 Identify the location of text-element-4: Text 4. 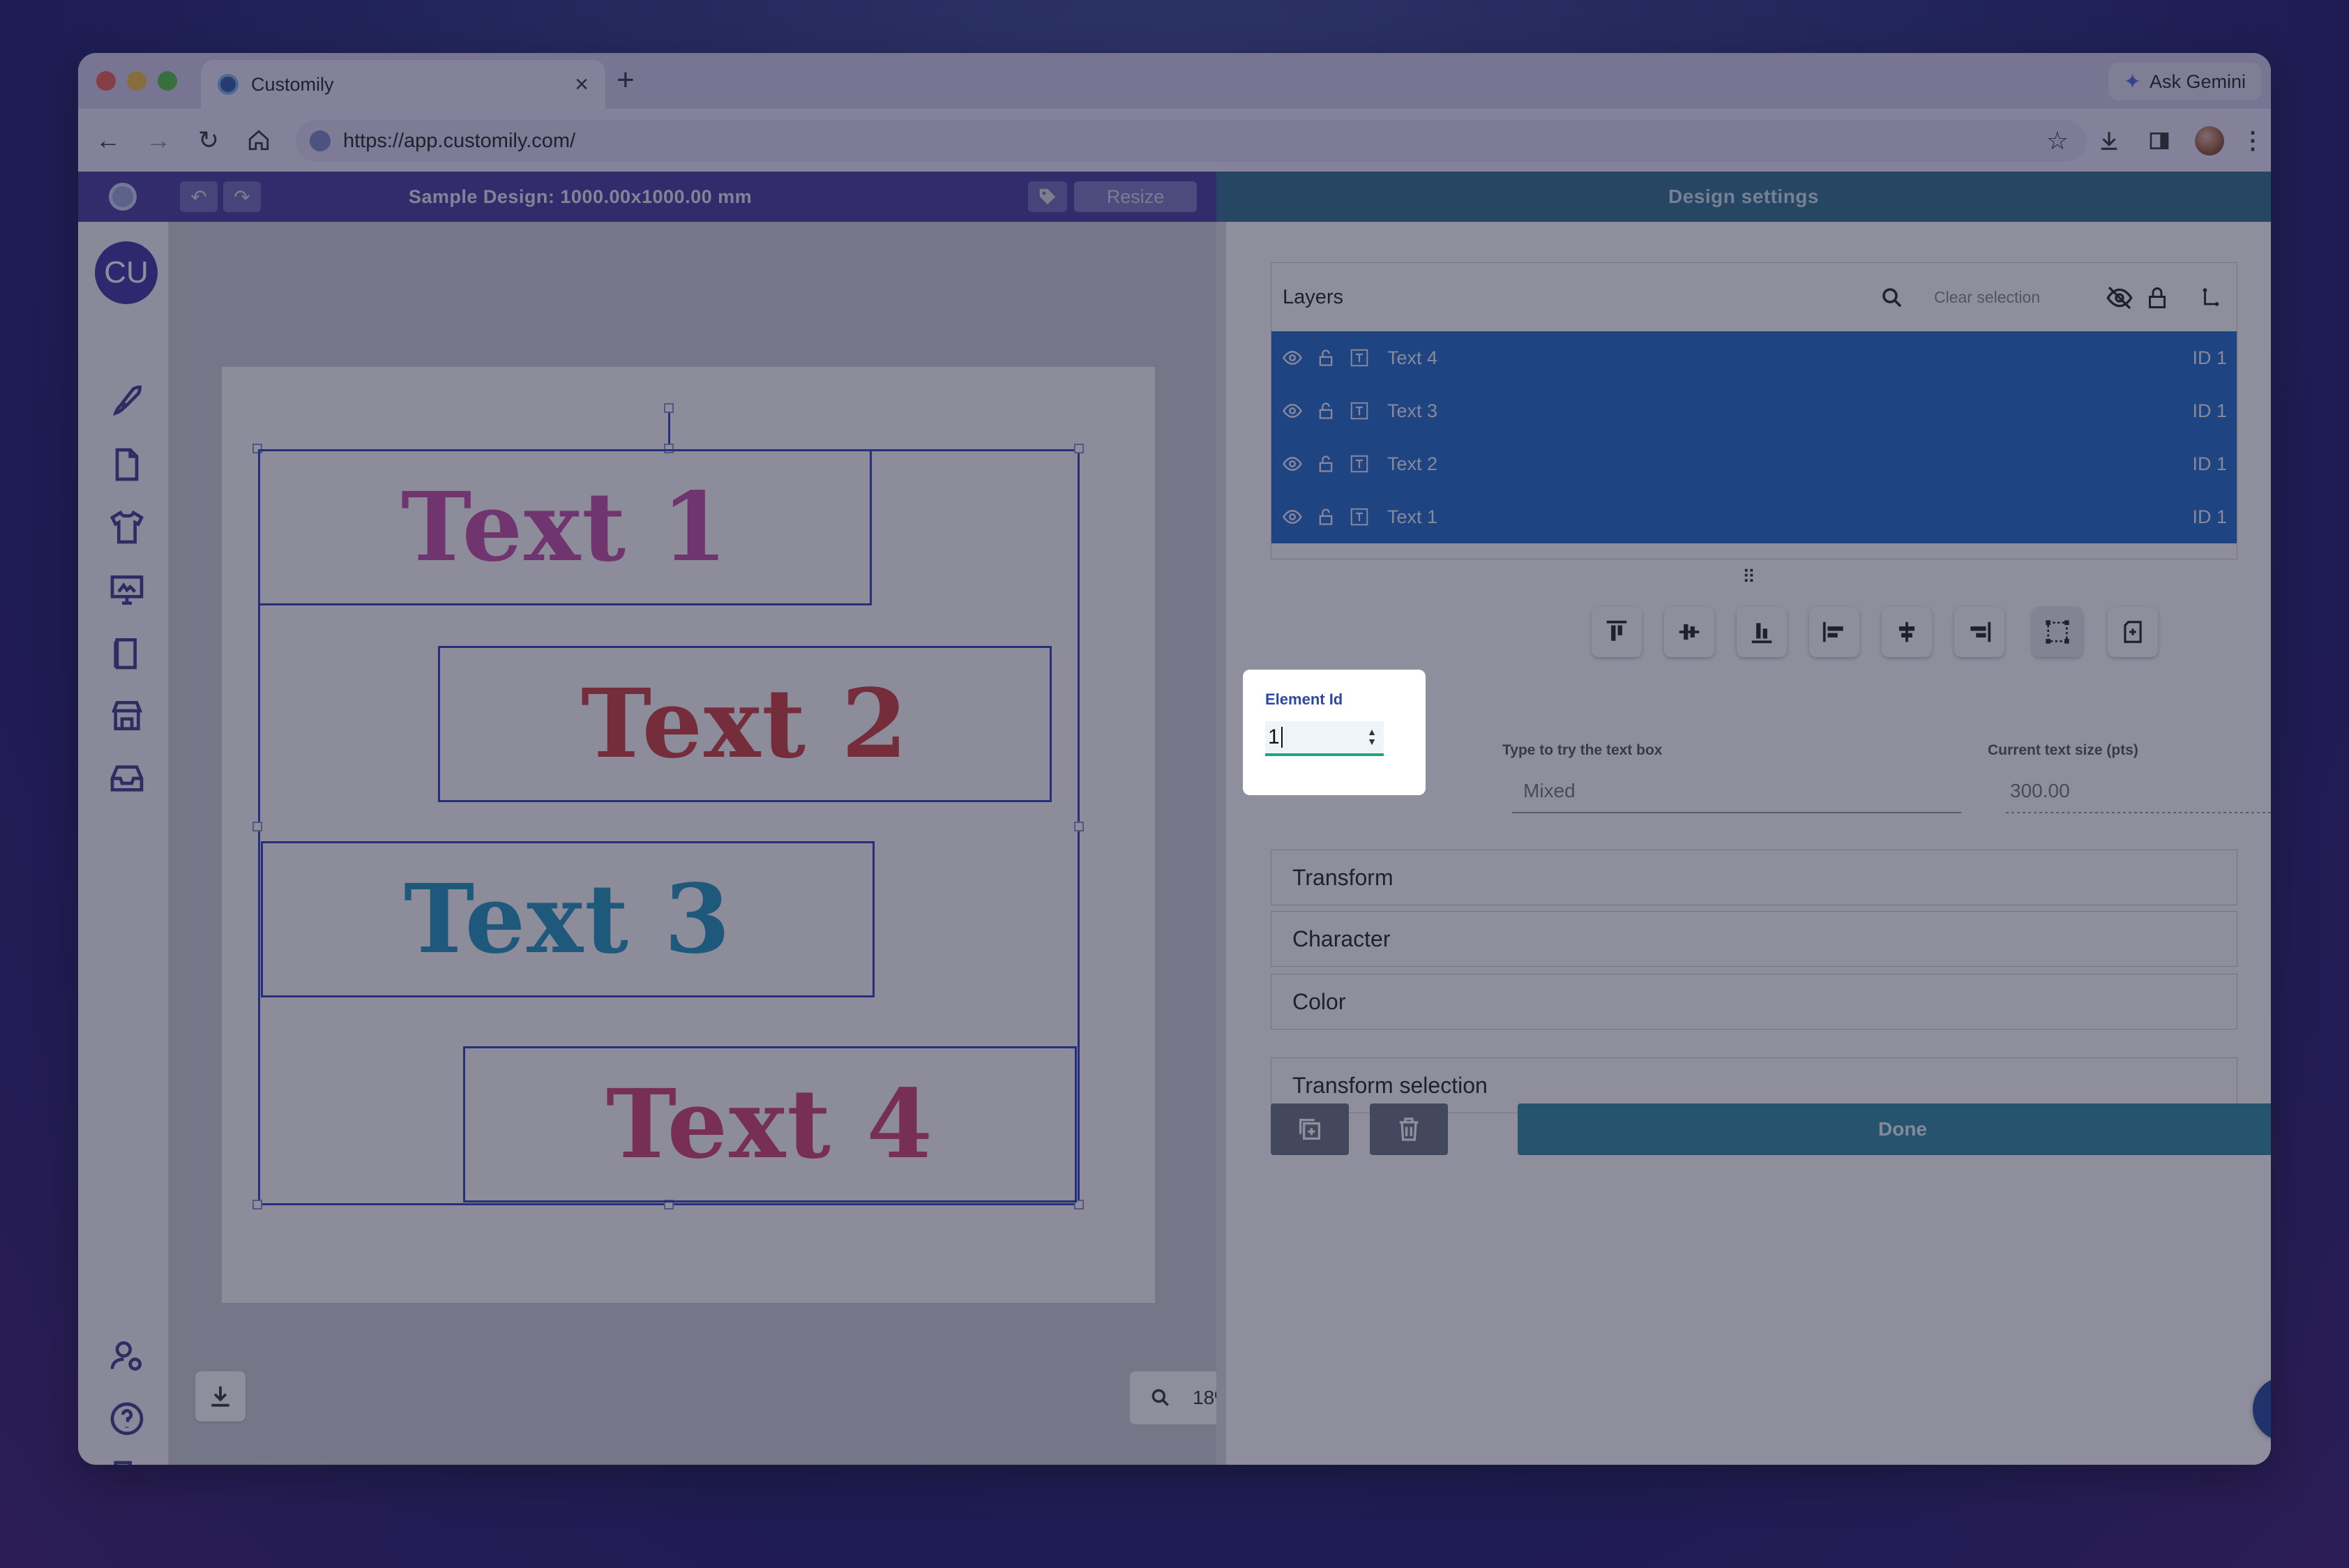
(770, 1124).